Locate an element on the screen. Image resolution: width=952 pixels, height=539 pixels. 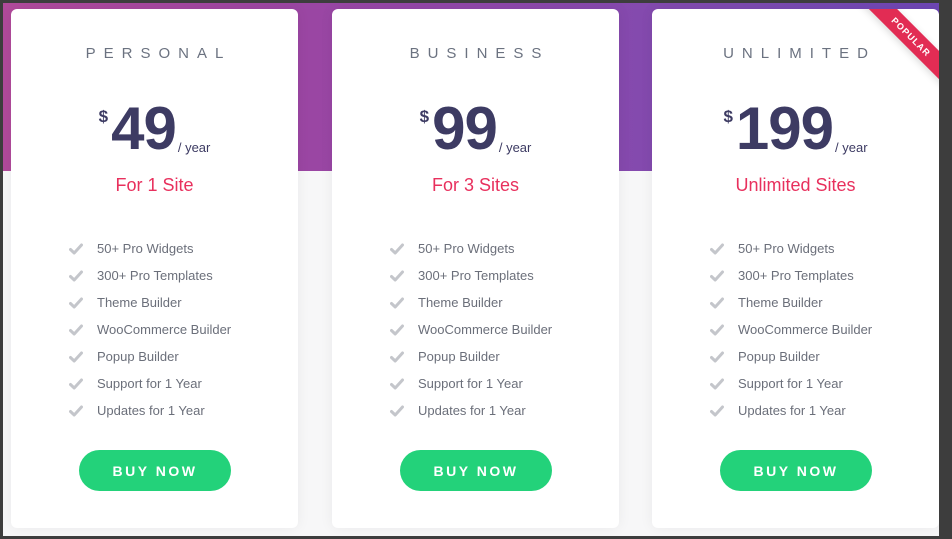
sites-label: For 3 Sites is located at coordinates (475, 185).